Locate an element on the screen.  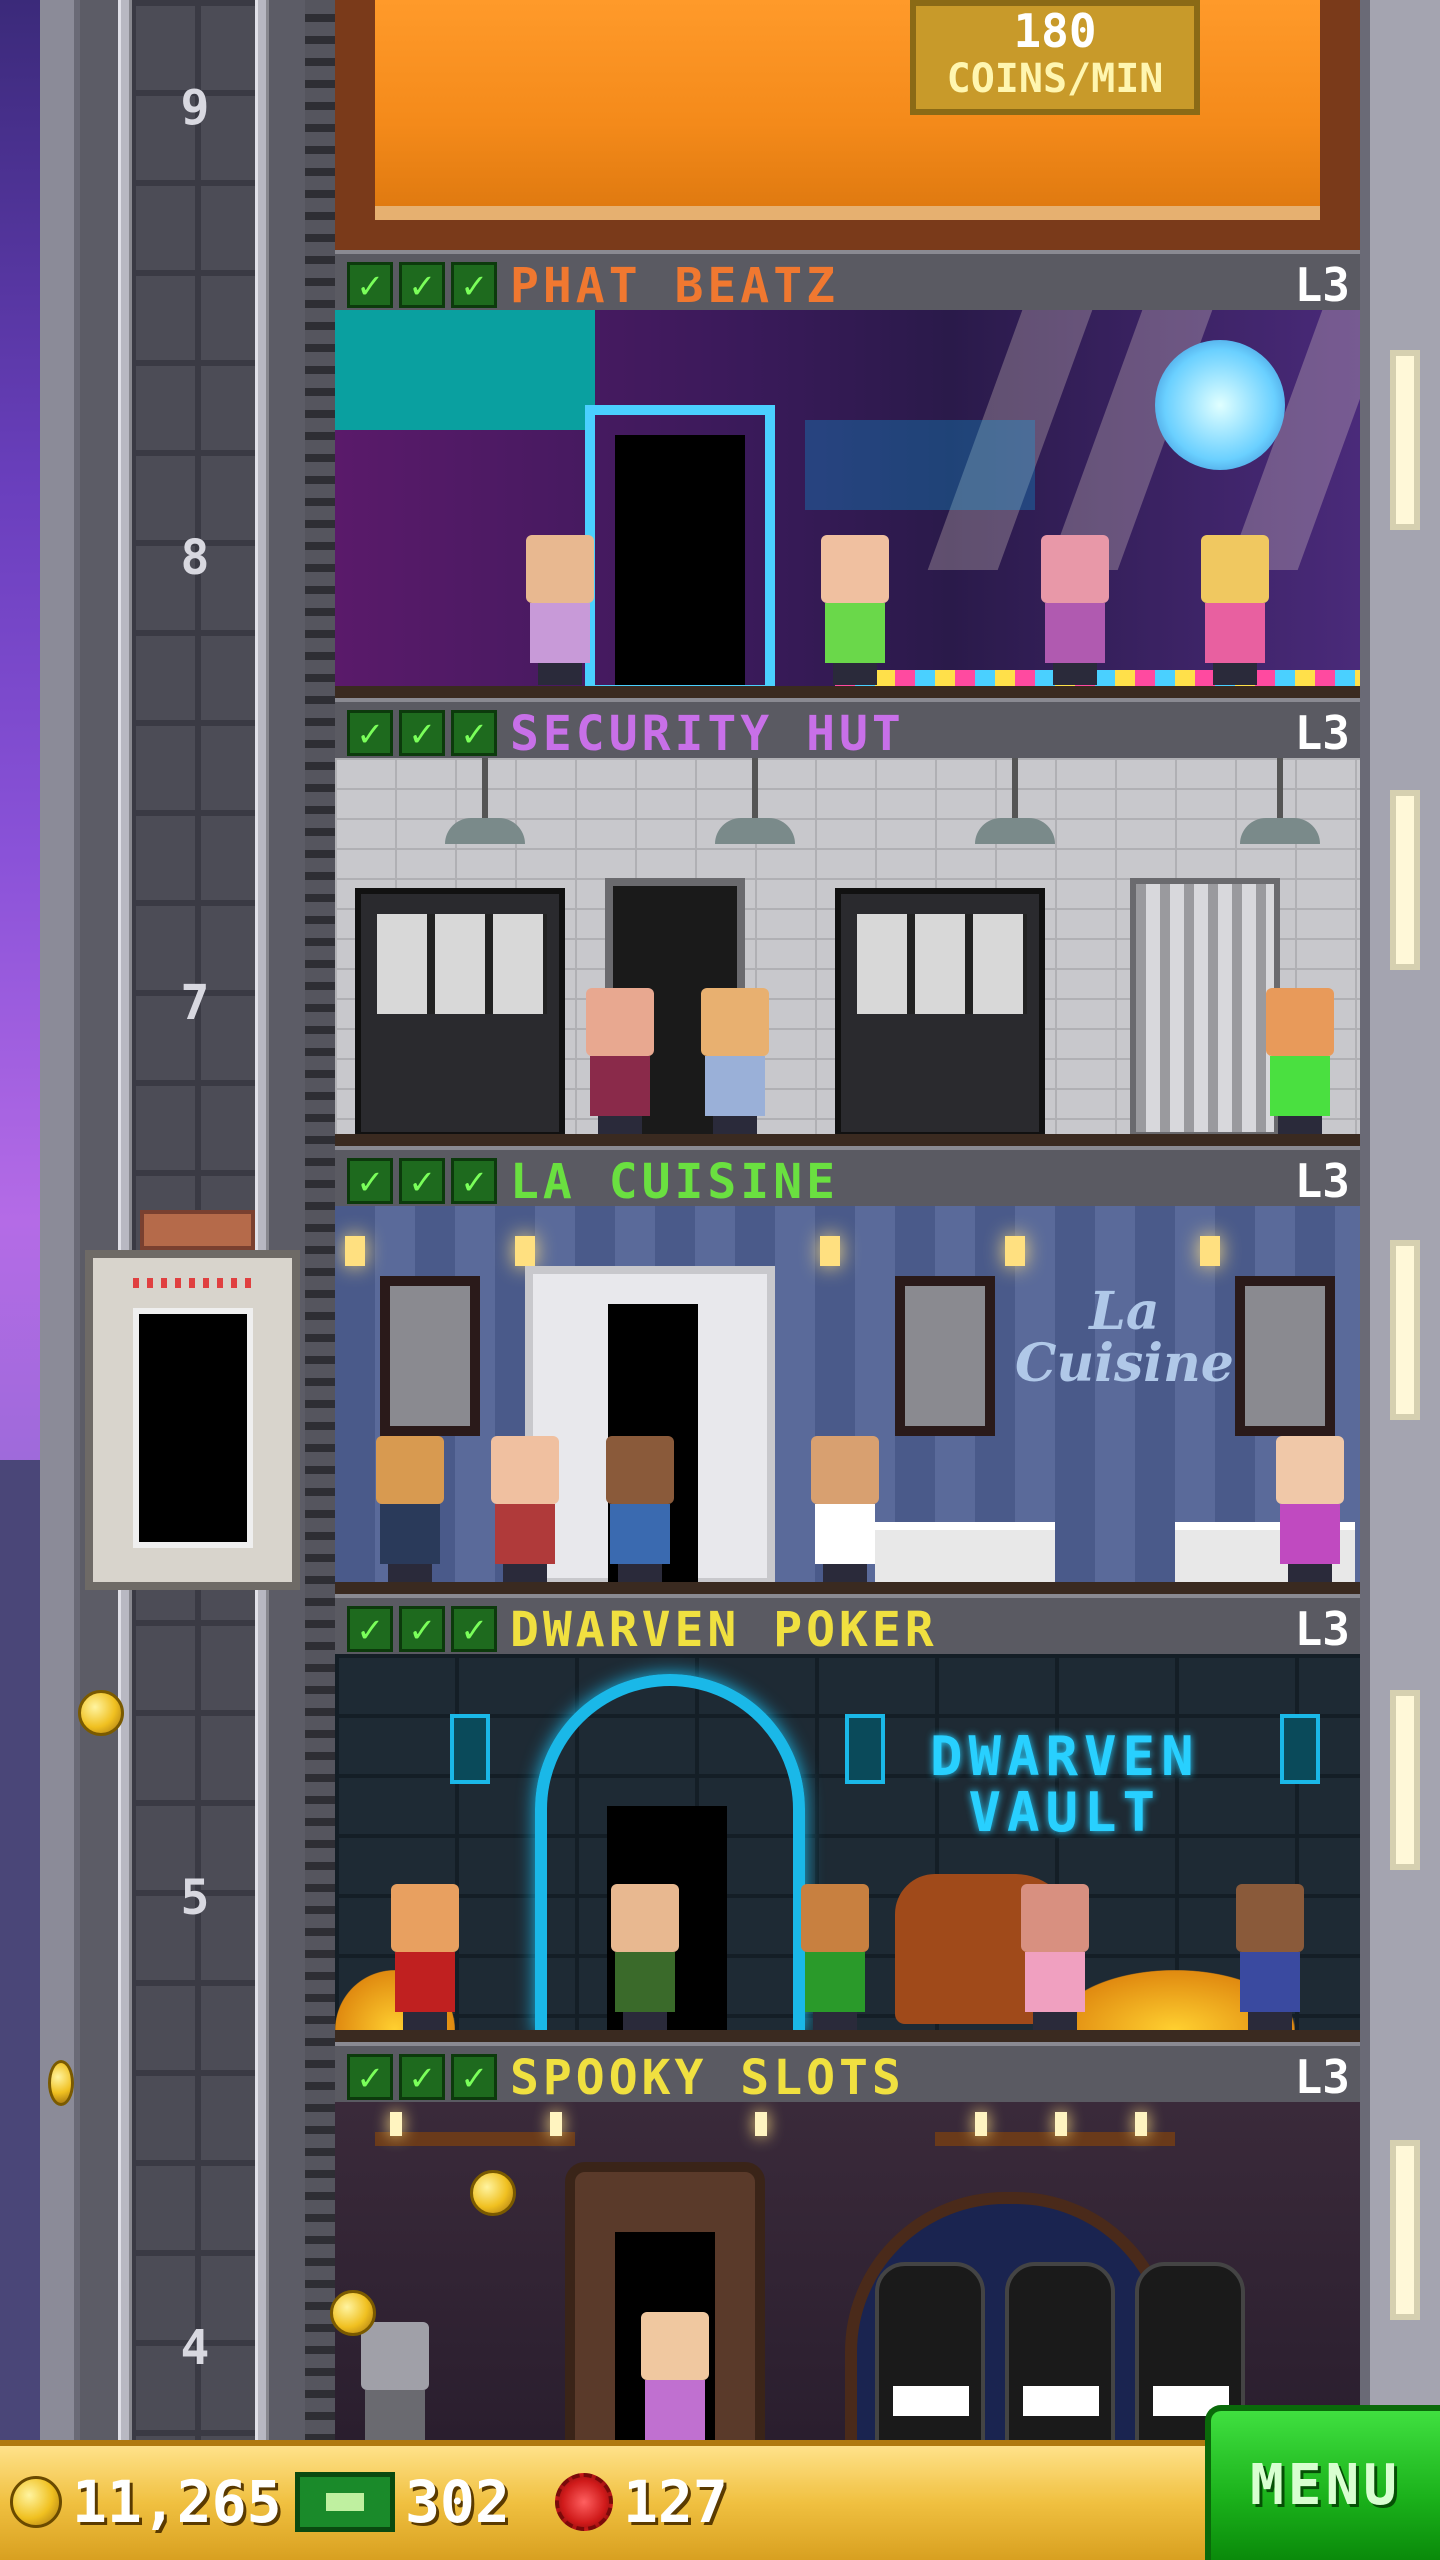
top-floor-room: 180 COINS/MIN is located at coordinates (847, 125).